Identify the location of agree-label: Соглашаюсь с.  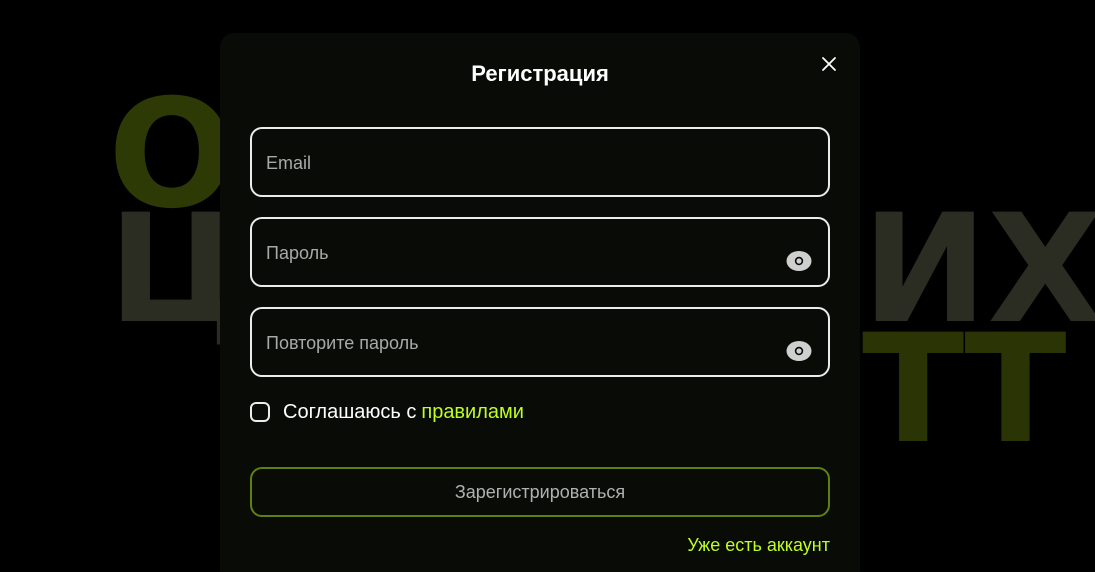
(350, 411).